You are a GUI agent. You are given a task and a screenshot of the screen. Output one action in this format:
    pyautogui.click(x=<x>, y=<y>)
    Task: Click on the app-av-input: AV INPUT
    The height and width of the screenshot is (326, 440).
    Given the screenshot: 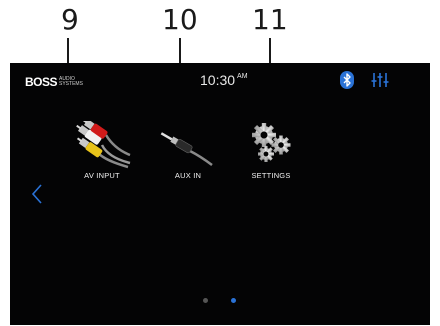 What is the action you would take?
    pyautogui.click(x=102, y=150)
    